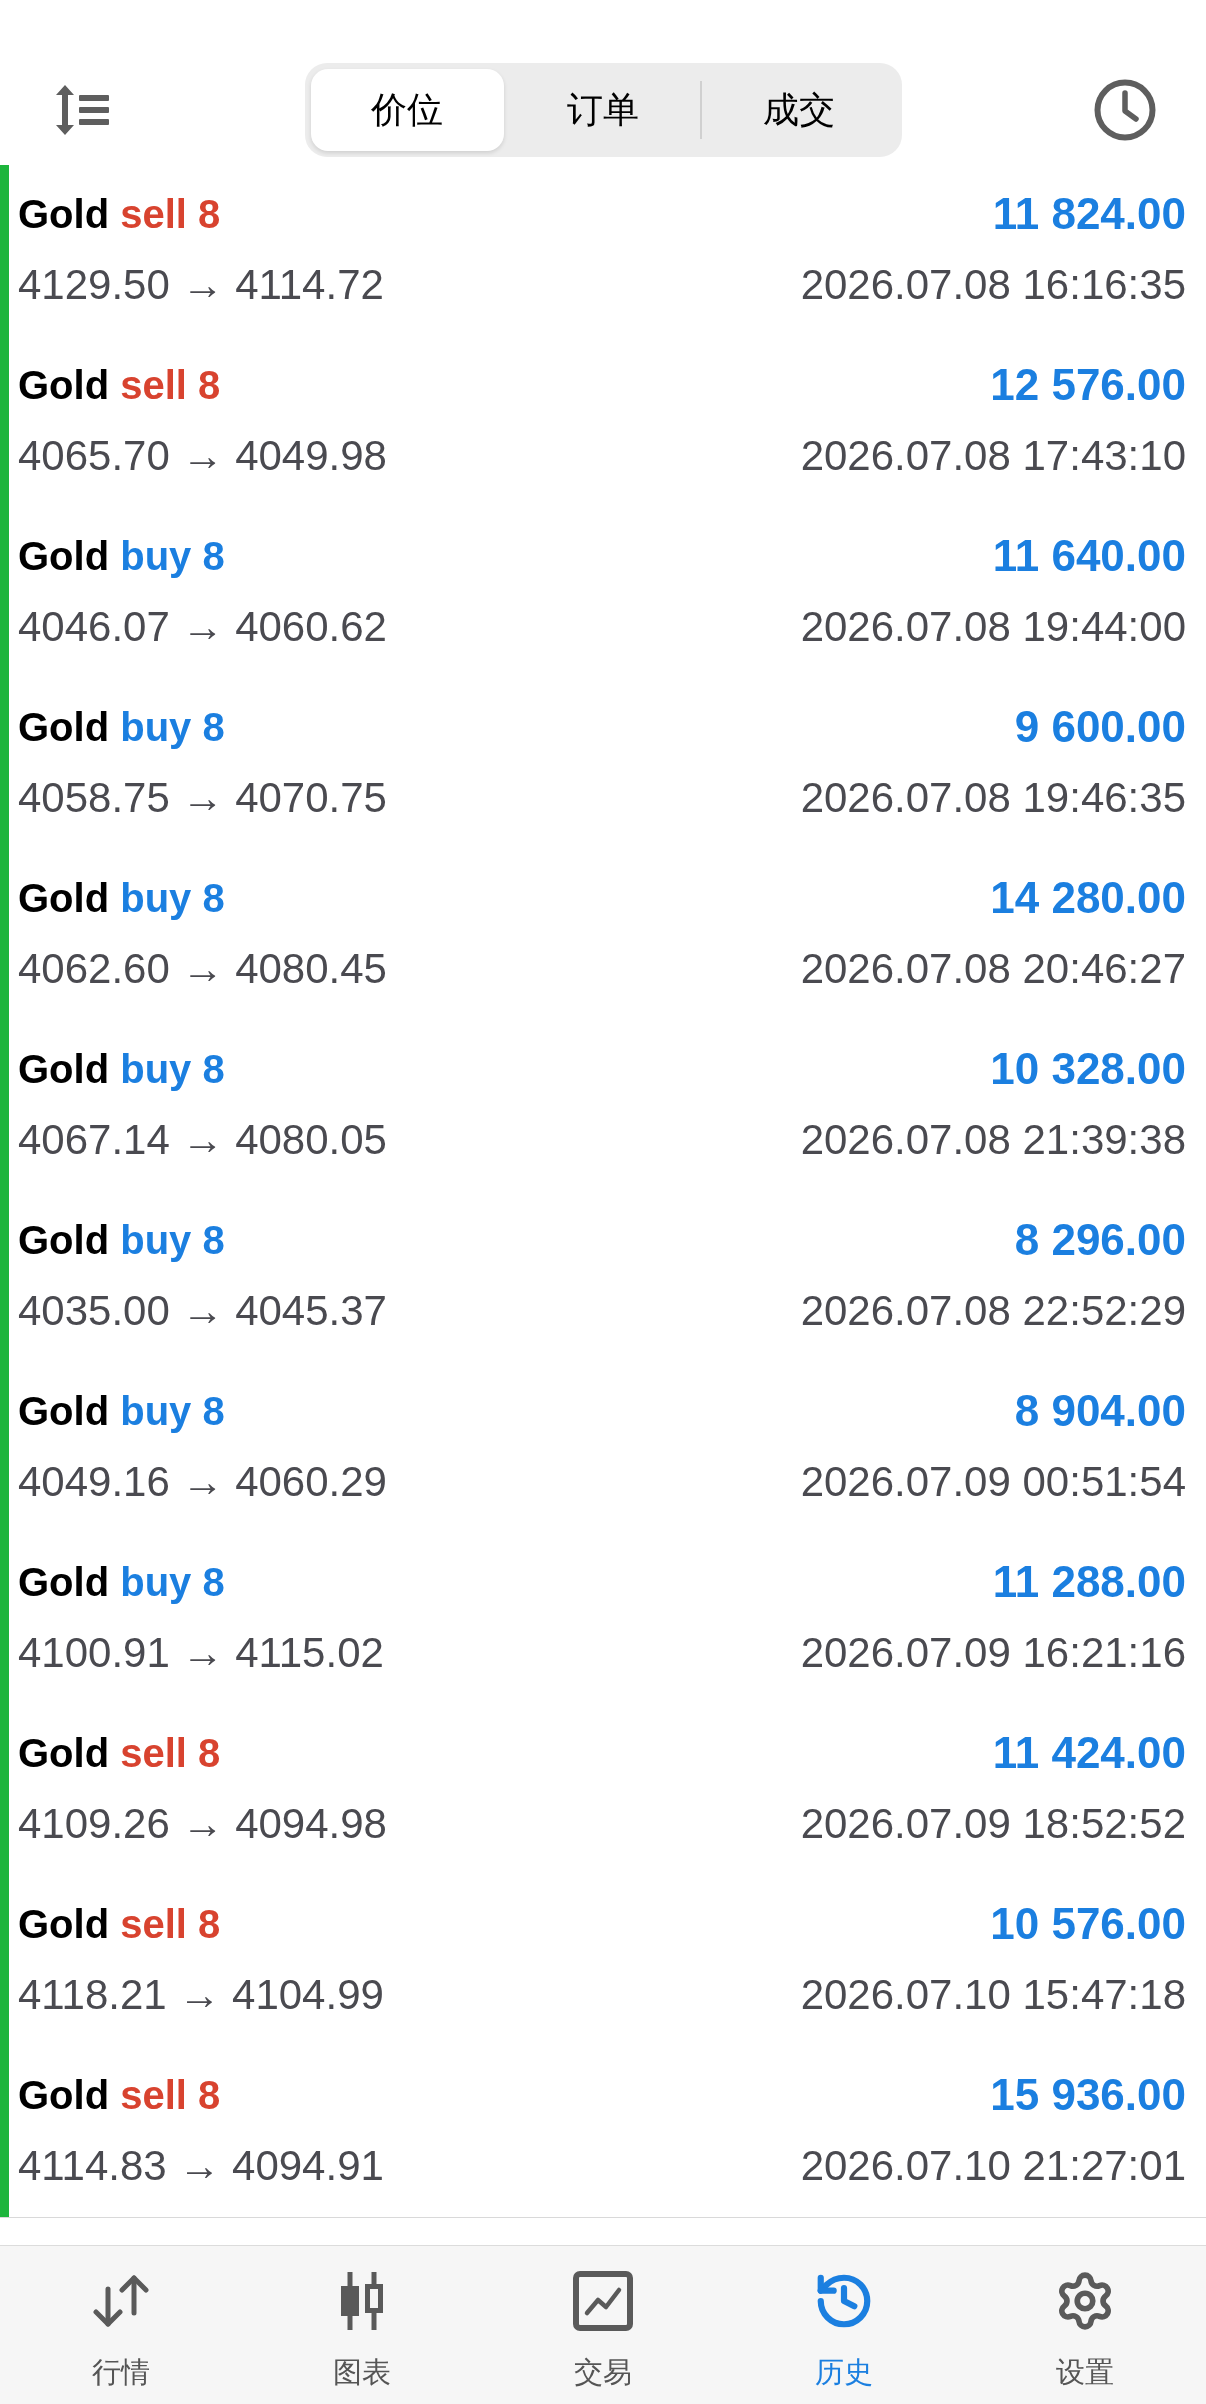 The height and width of the screenshot is (2404, 1206). What do you see at coordinates (201, 285) in the screenshot?
I see `price-range: 4129.50 → 4114.72` at bounding box center [201, 285].